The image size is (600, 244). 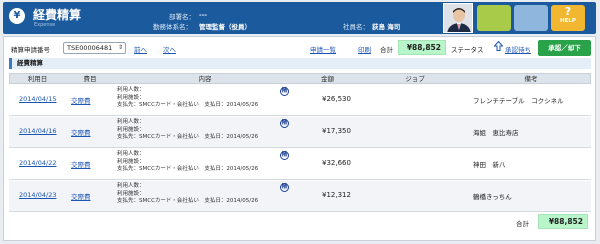 I want to click on total-amount: ¥88,852, so click(x=423, y=47).